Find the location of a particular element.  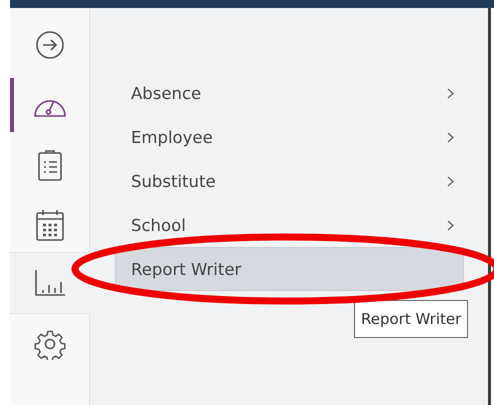

menu-item: Employee is located at coordinates (289, 137).